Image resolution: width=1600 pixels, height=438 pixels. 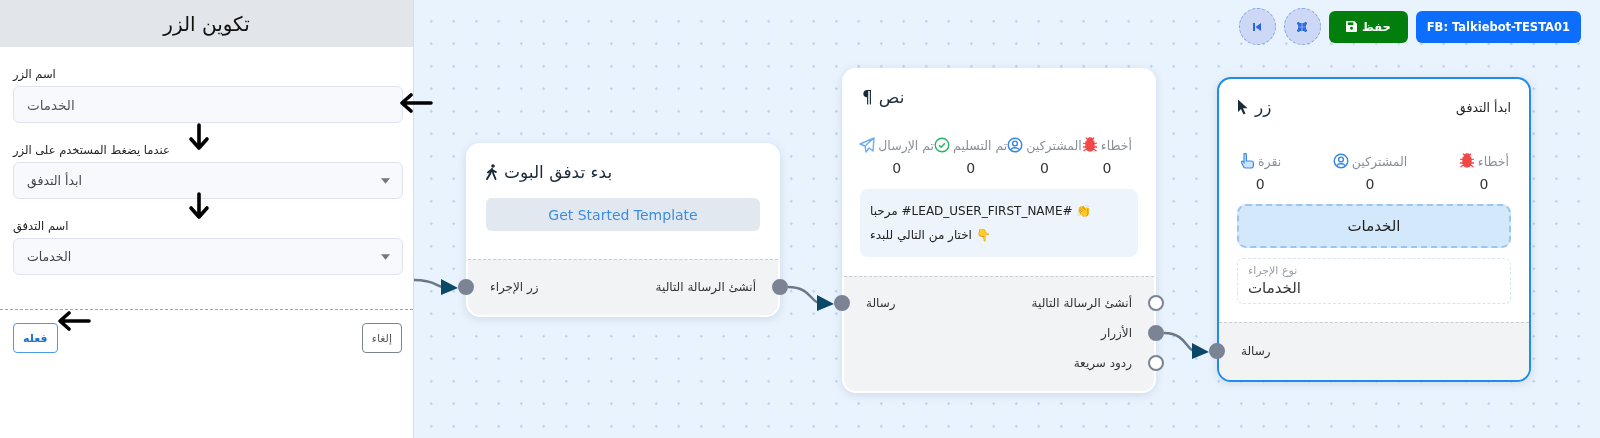 I want to click on field-label: اسم الزر, so click(x=35, y=74).